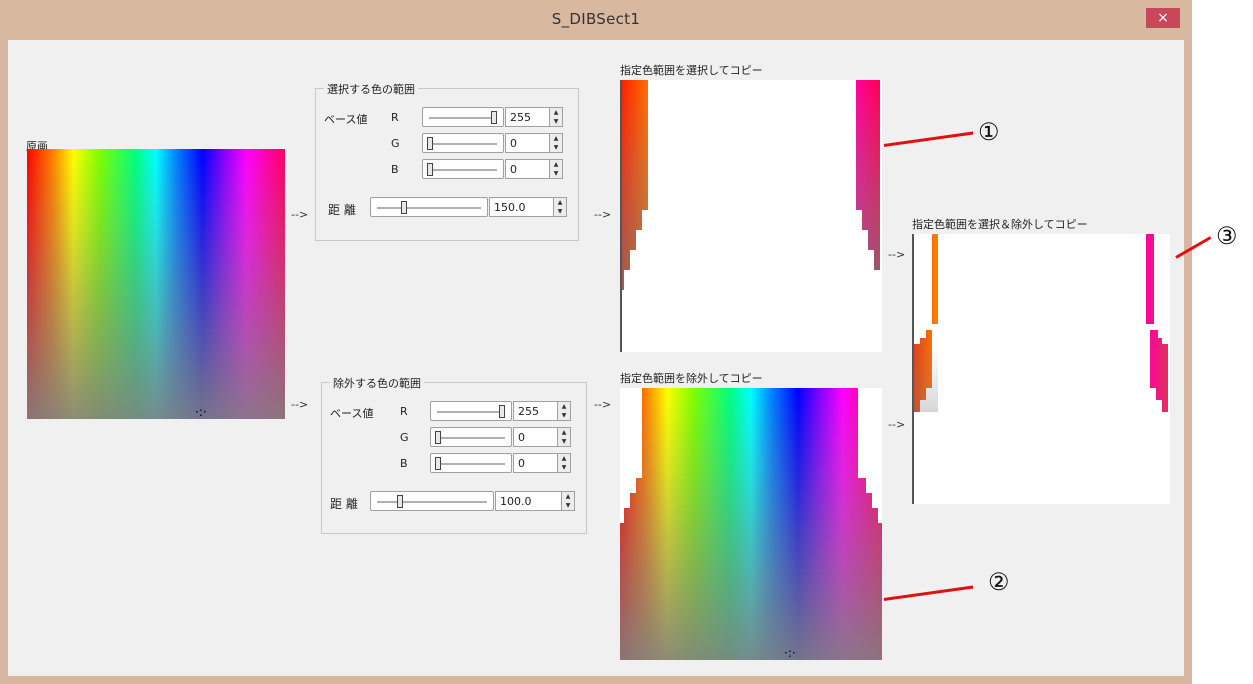  Describe the element at coordinates (463, 143) in the screenshot. I see `select-g-slider` at that location.